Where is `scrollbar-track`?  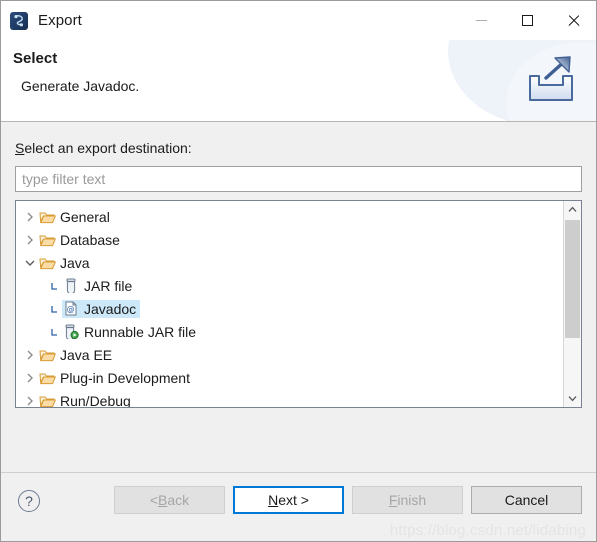 scrollbar-track is located at coordinates (572, 304).